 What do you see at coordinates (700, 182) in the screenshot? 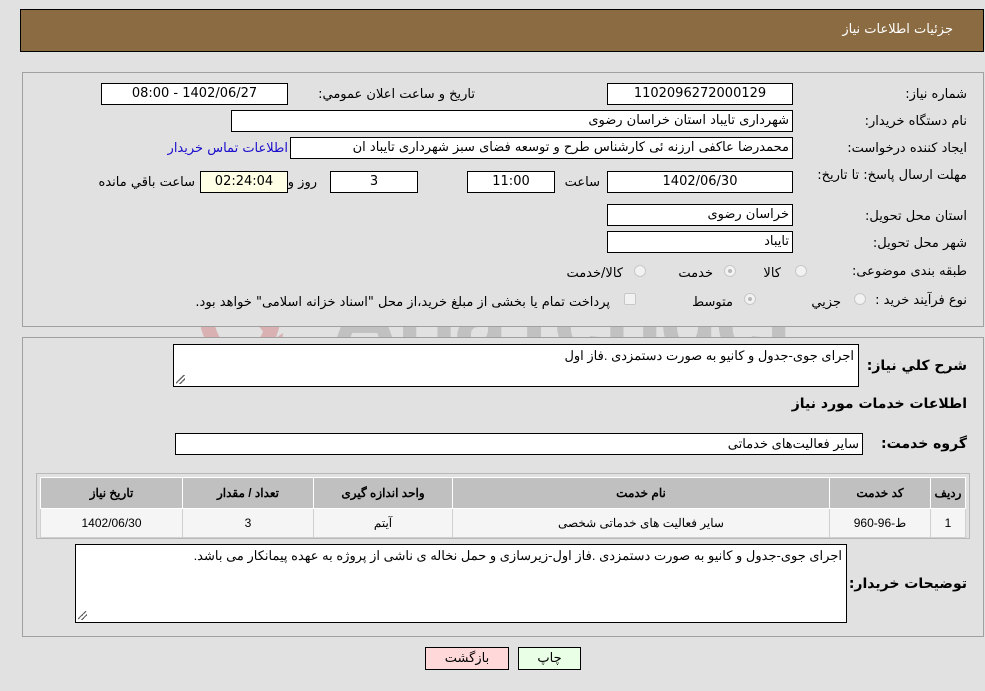
I see `deadline-date-field: 1402/06/30` at bounding box center [700, 182].